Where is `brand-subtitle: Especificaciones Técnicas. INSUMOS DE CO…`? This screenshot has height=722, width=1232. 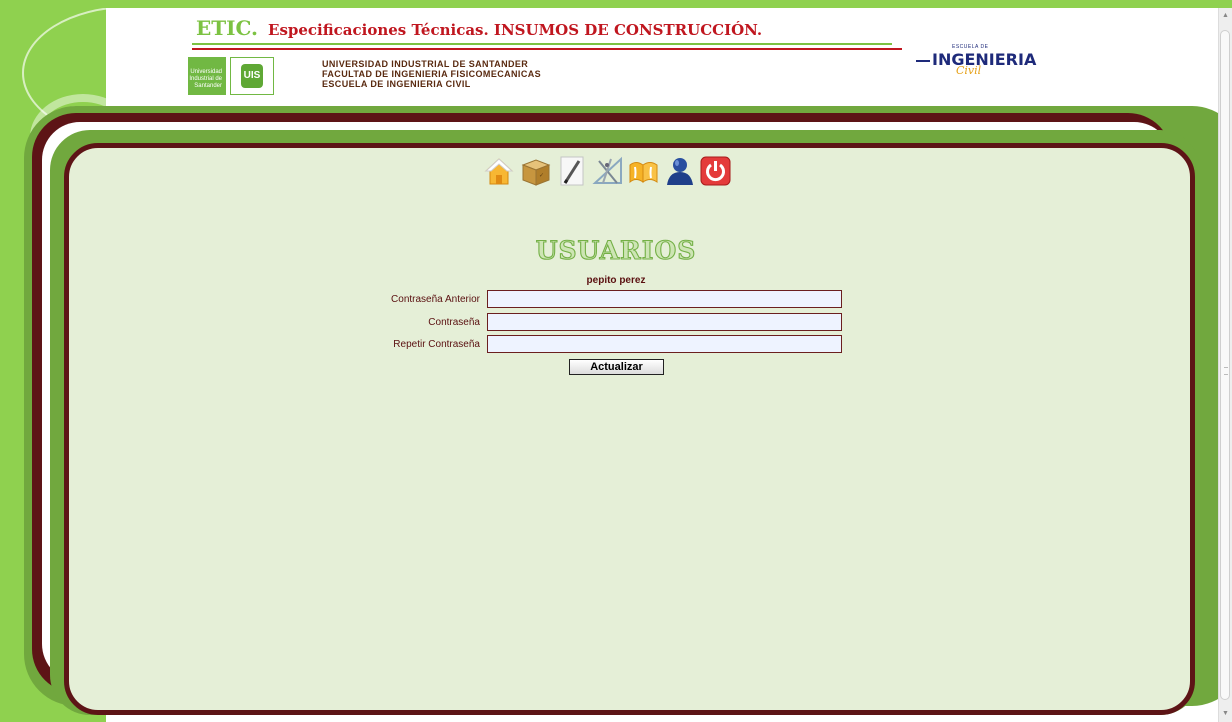
brand-subtitle: Especificaciones Técnicas. INSUMOS DE CO… is located at coordinates (515, 30).